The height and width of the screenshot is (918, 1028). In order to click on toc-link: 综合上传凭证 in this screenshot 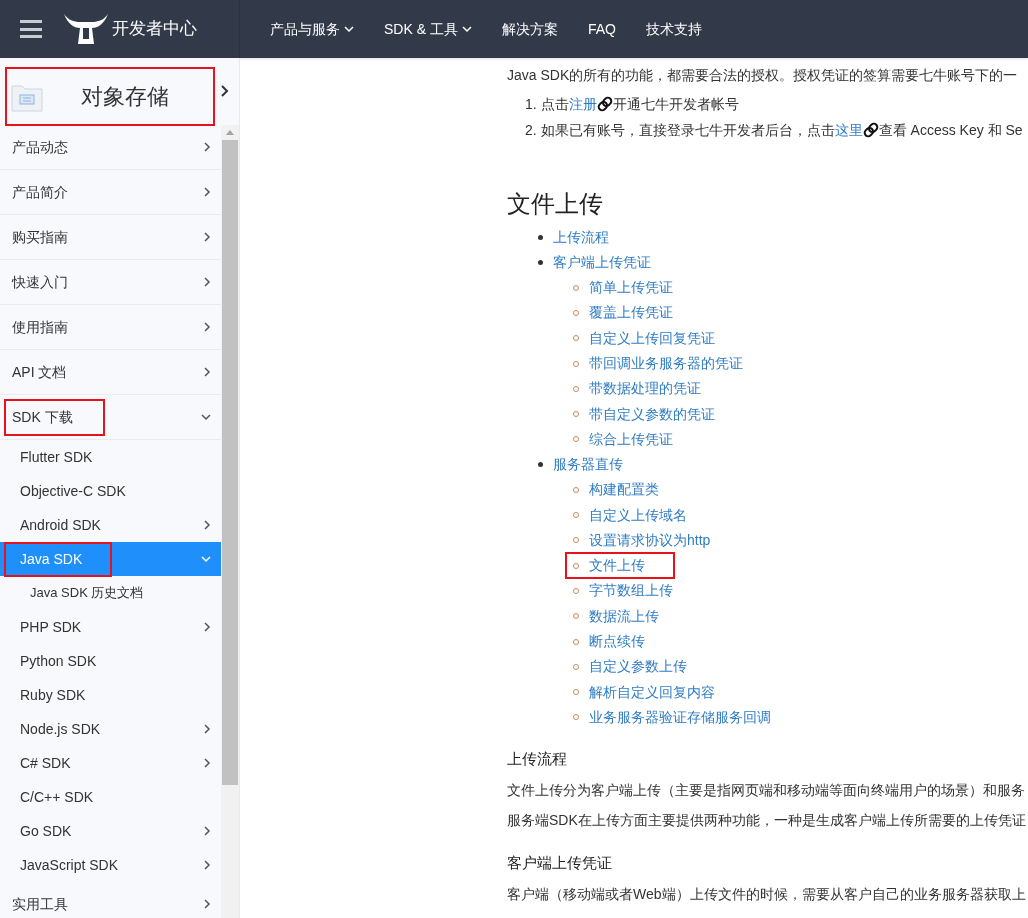, I will do `click(631, 439)`.